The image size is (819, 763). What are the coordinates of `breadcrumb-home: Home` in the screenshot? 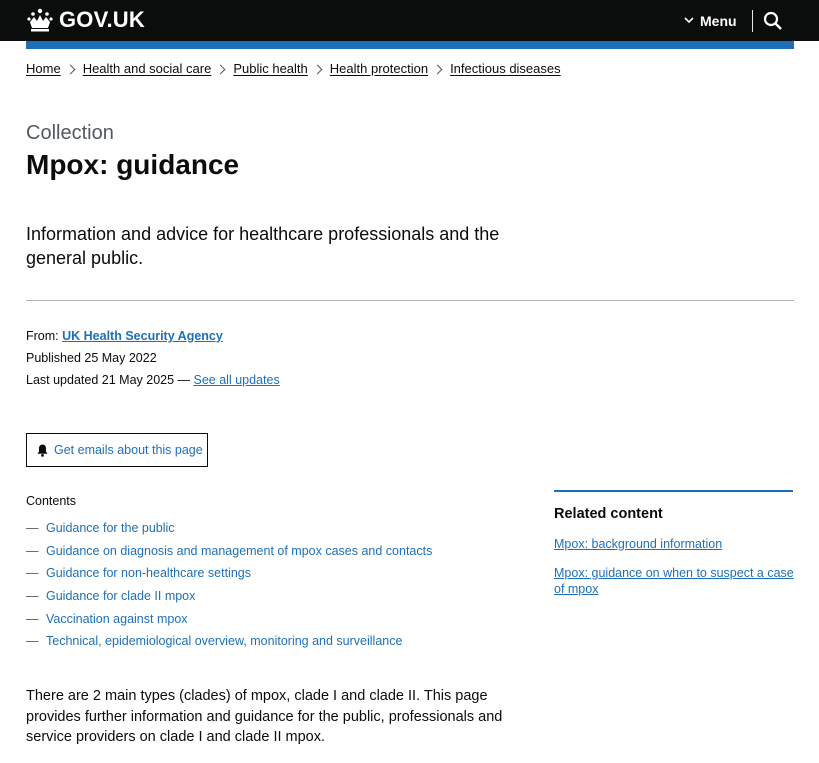 It's located at (43, 69).